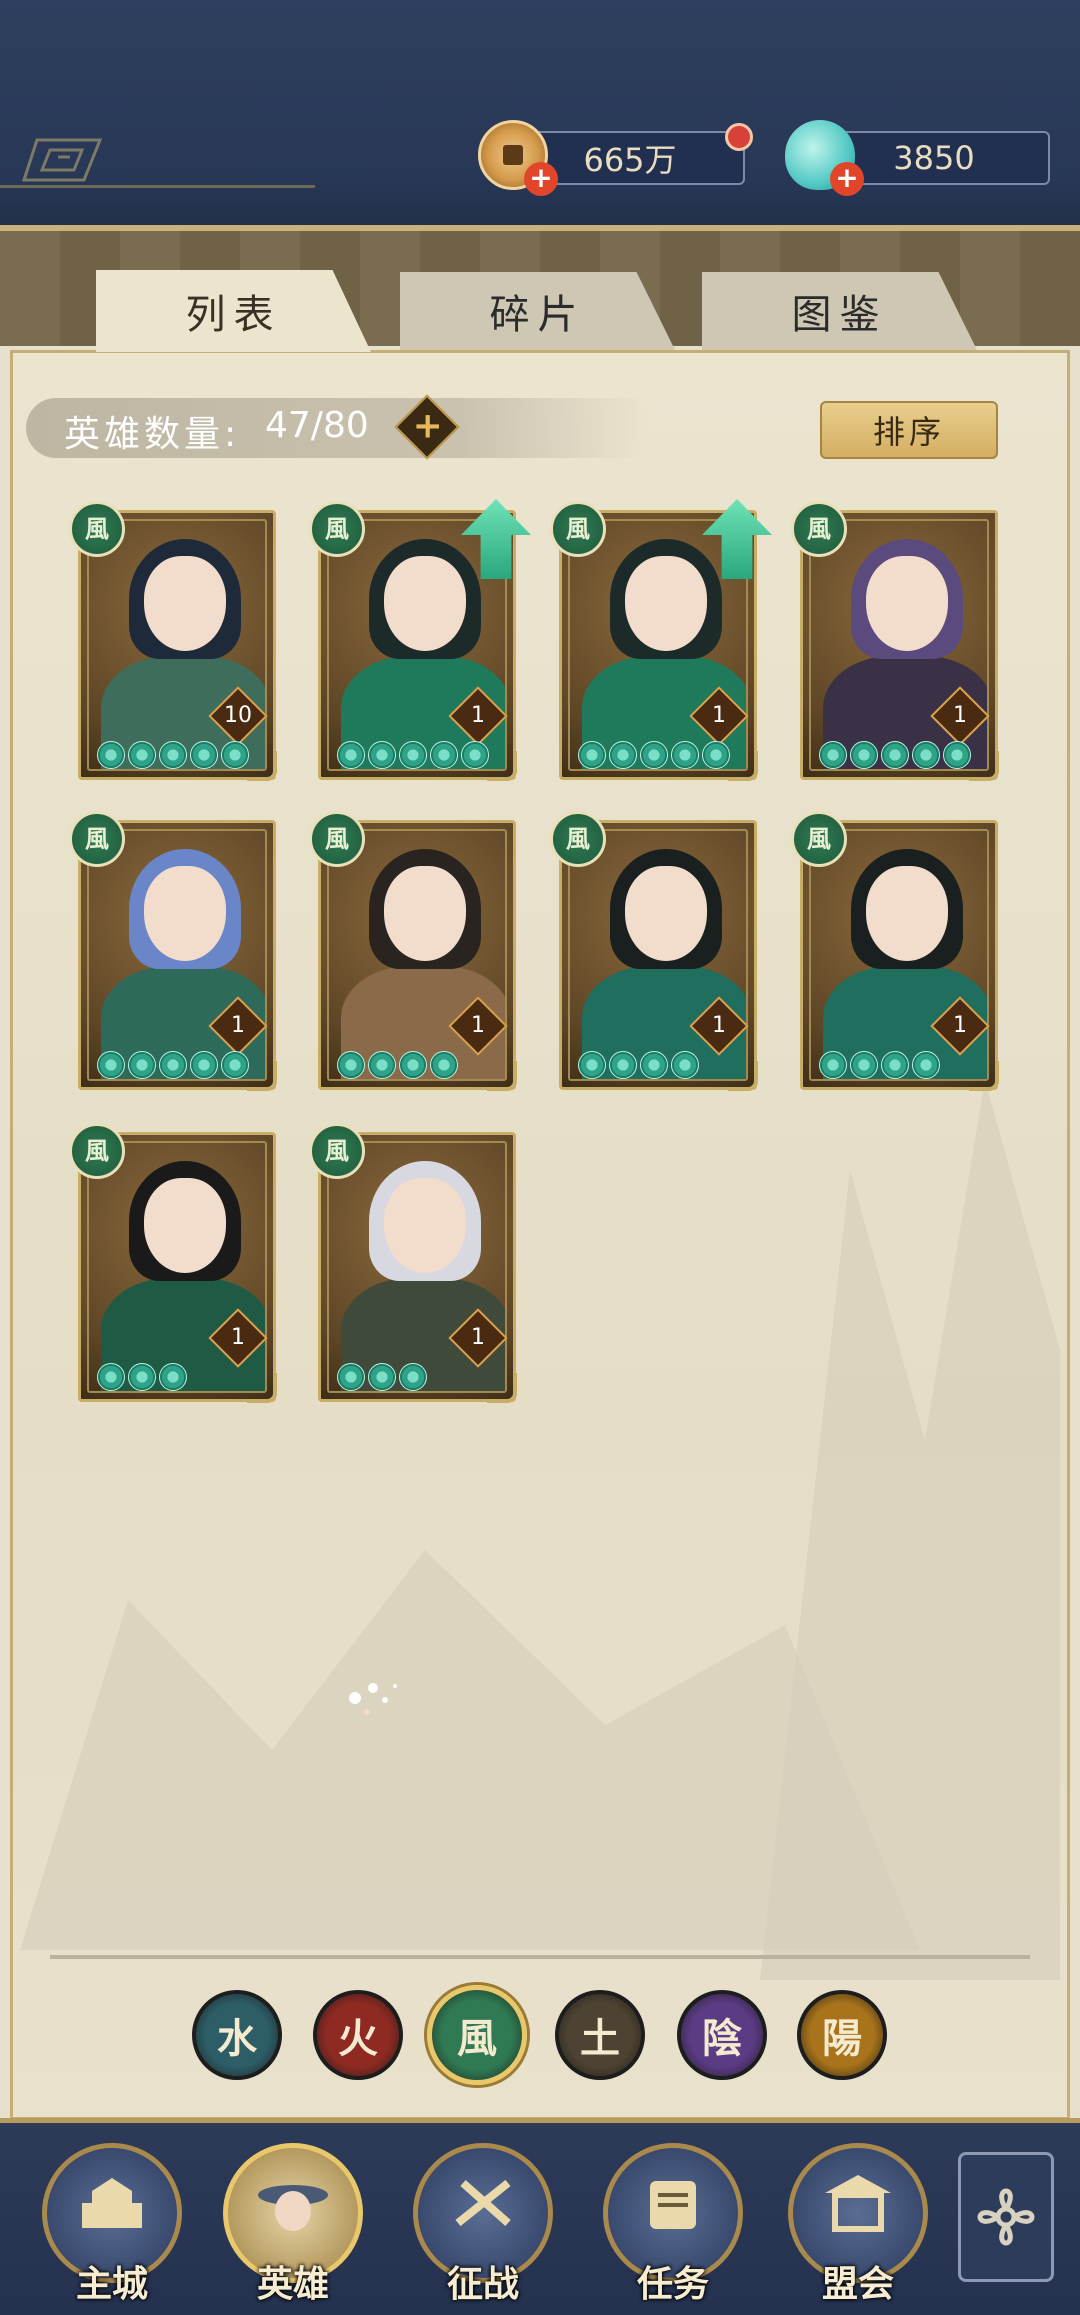 Image resolution: width=1080 pixels, height=2315 pixels. I want to click on hero-card: 風 10, so click(173, 641).